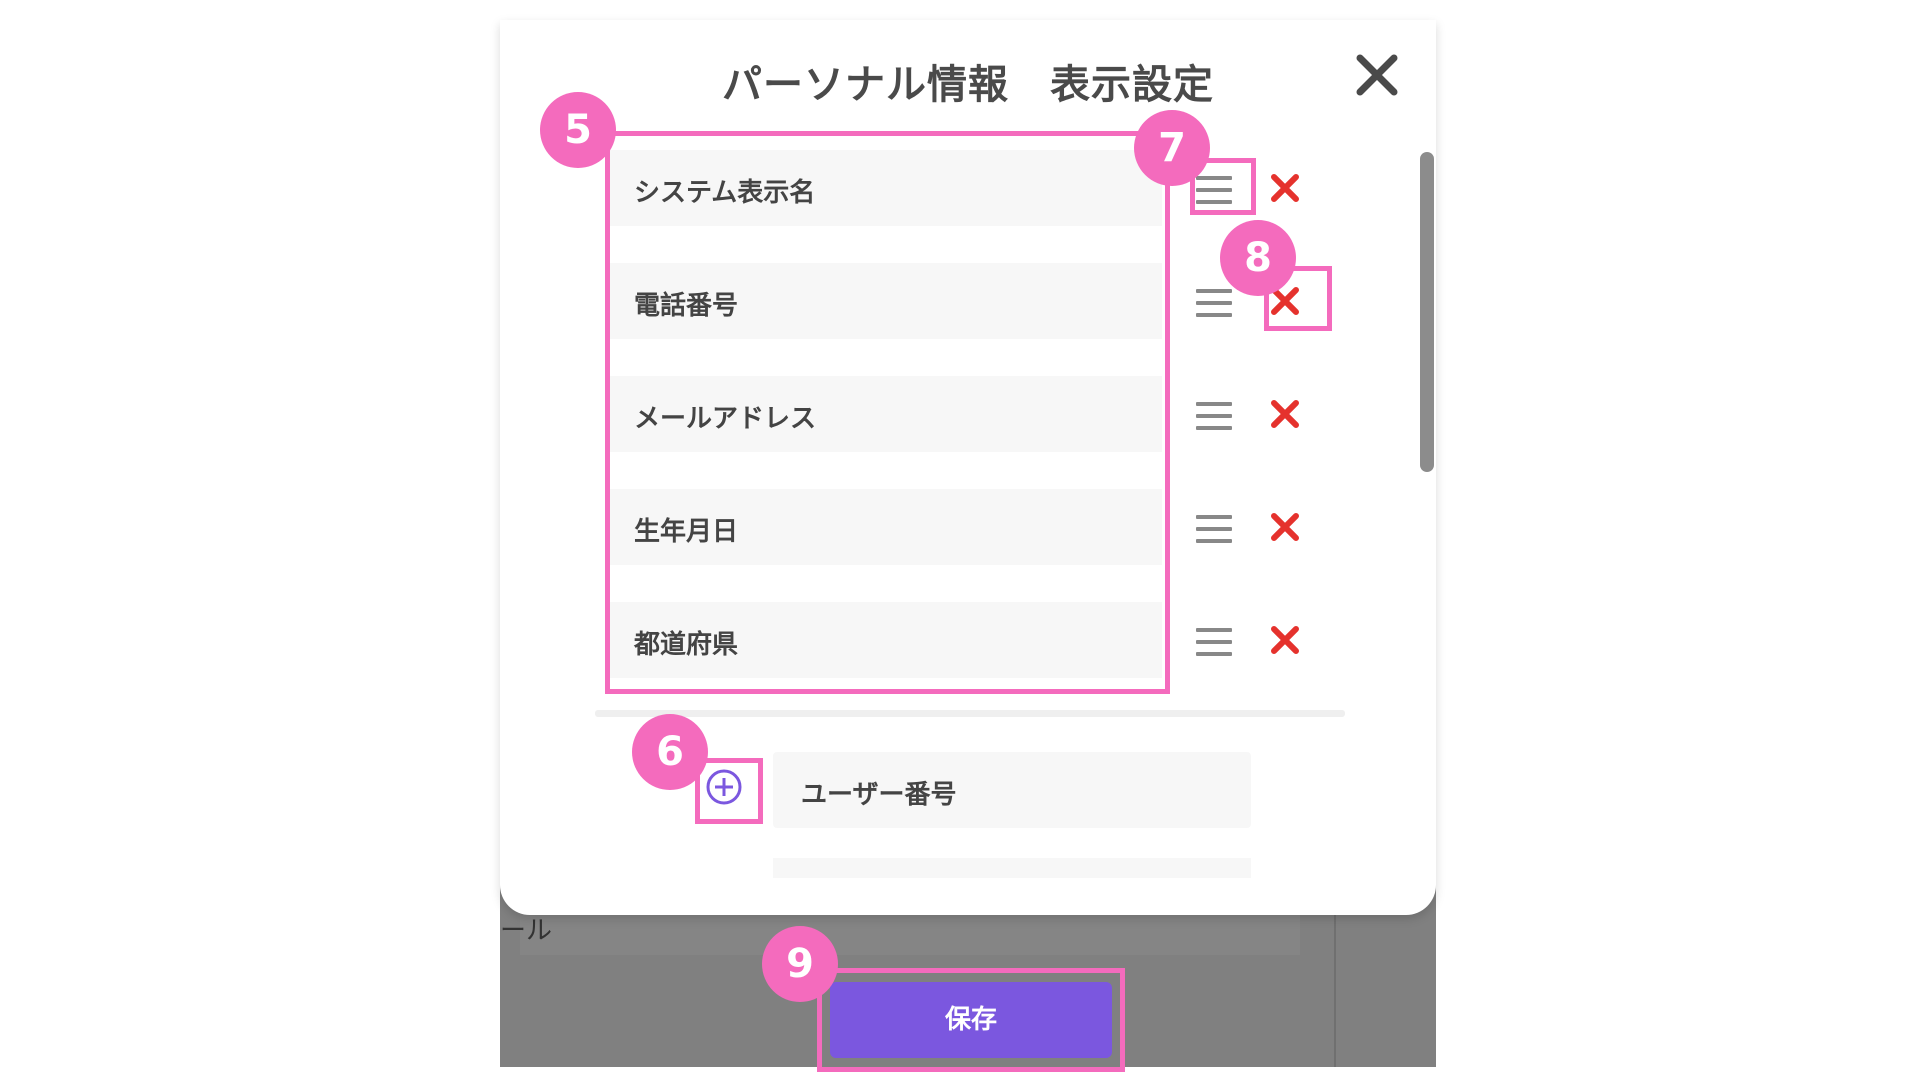 Image resolution: width=1920 pixels, height=1080 pixels. What do you see at coordinates (1335, 983) in the screenshot?
I see `background-divider` at bounding box center [1335, 983].